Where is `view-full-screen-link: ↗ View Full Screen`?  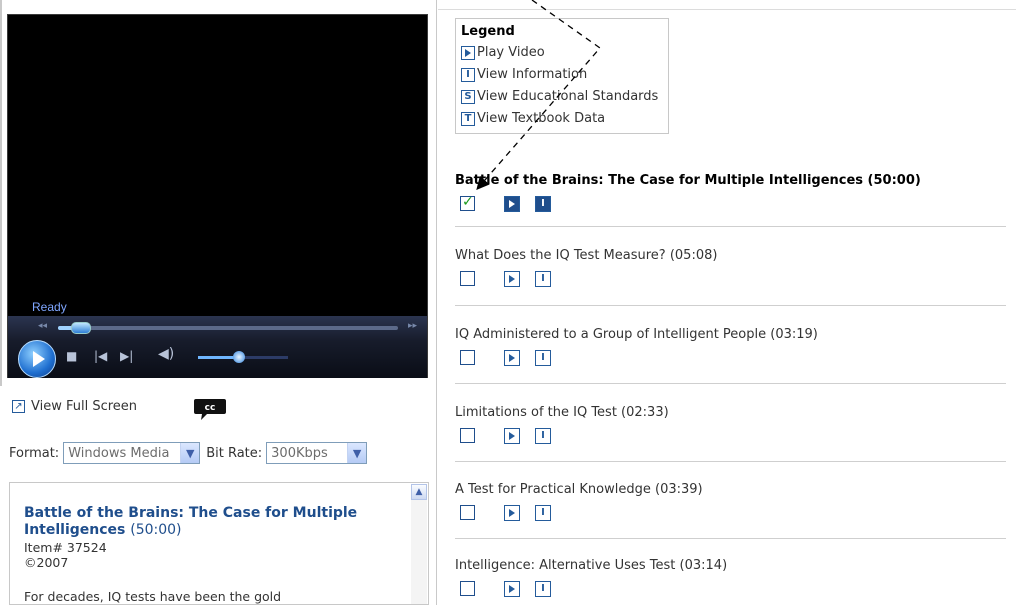
view-full-screen-link: ↗ View Full Screen is located at coordinates (74, 406).